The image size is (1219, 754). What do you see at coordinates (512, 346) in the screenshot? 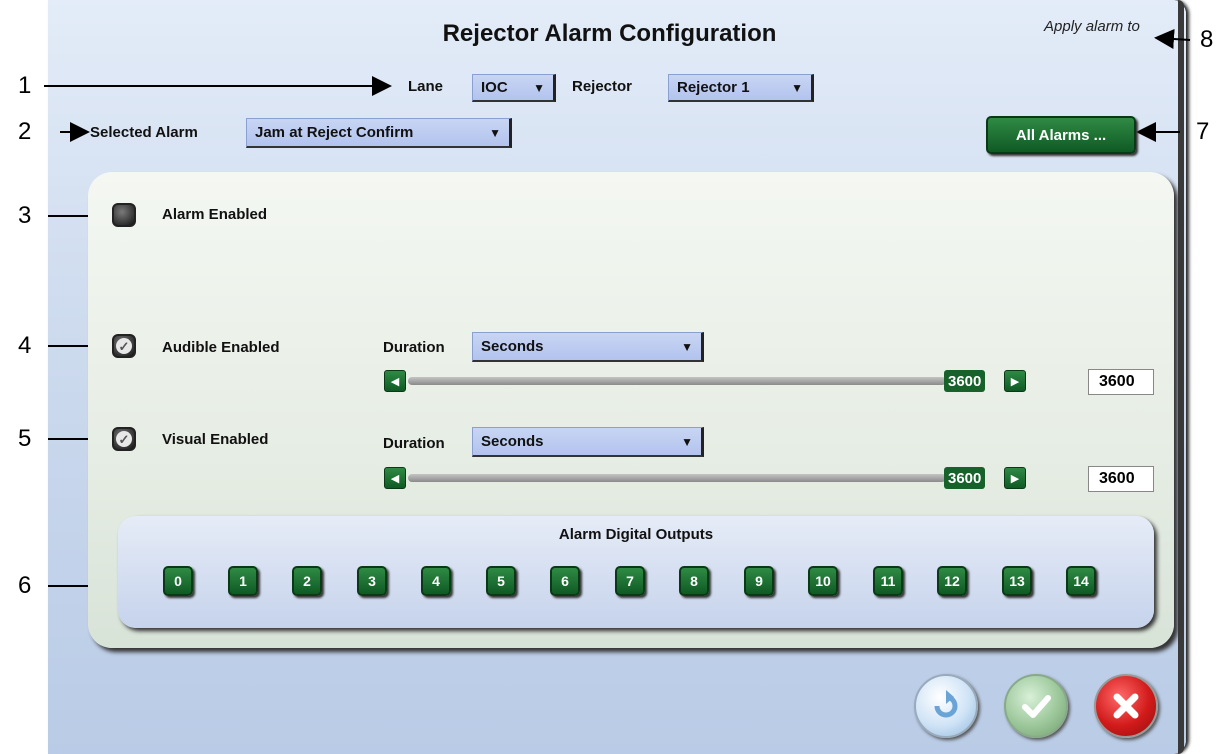
I see `audible-duration-unit: Seconds` at bounding box center [512, 346].